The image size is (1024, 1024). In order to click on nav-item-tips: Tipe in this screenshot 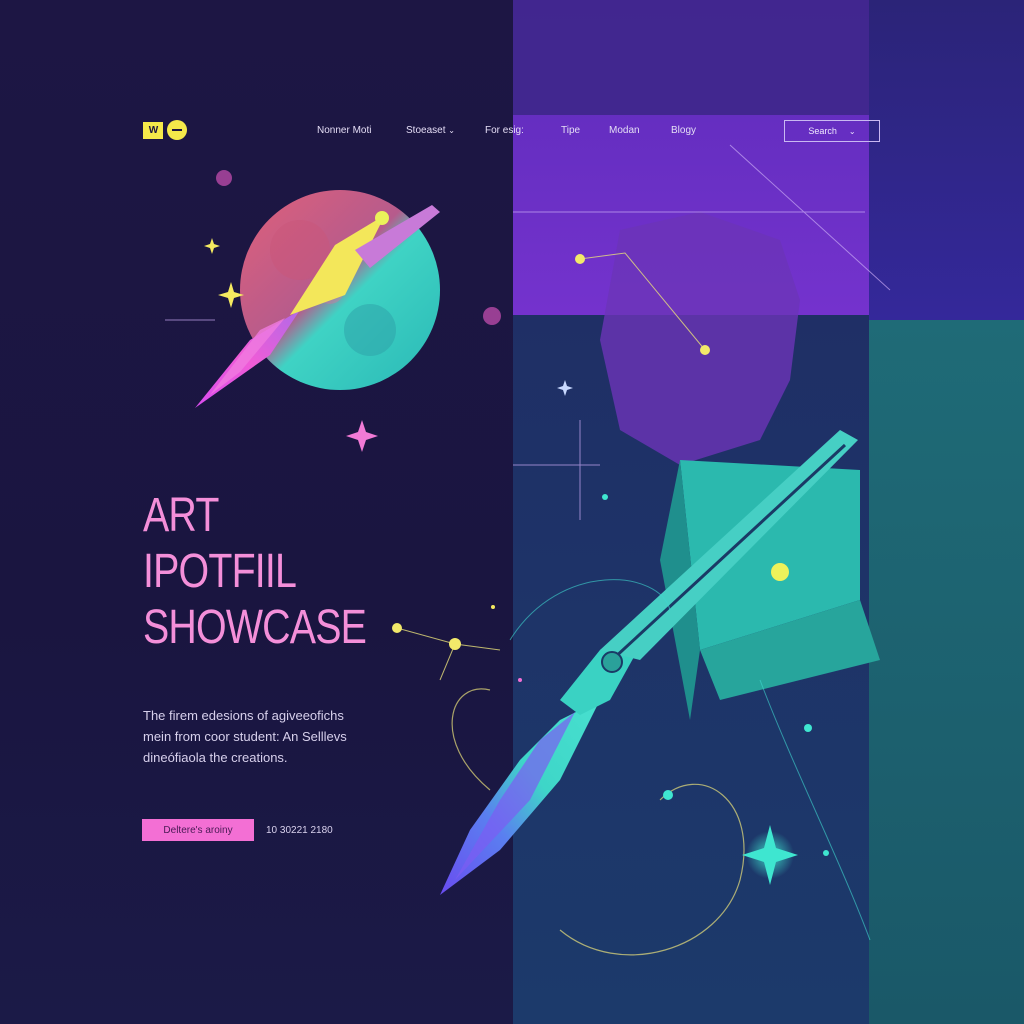, I will do `click(570, 130)`.